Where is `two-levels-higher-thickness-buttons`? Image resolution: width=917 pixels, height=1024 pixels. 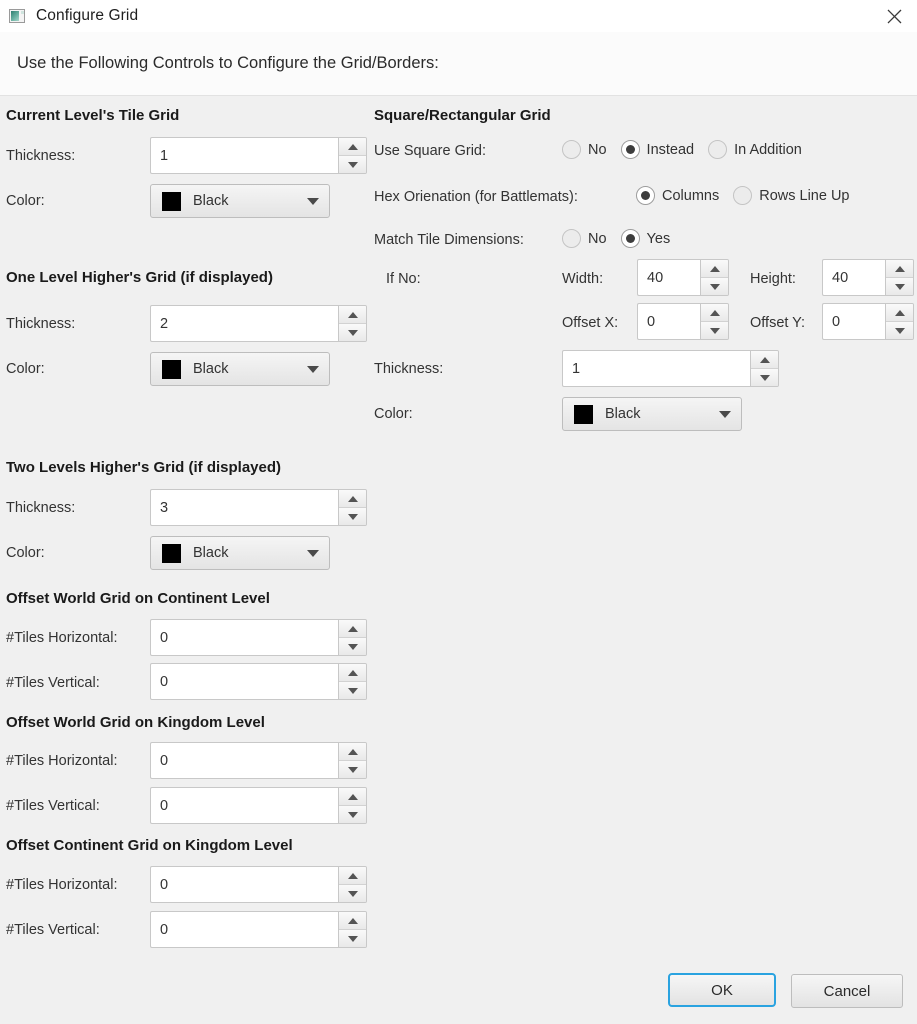
two-levels-higher-thickness-buttons is located at coordinates (352, 507).